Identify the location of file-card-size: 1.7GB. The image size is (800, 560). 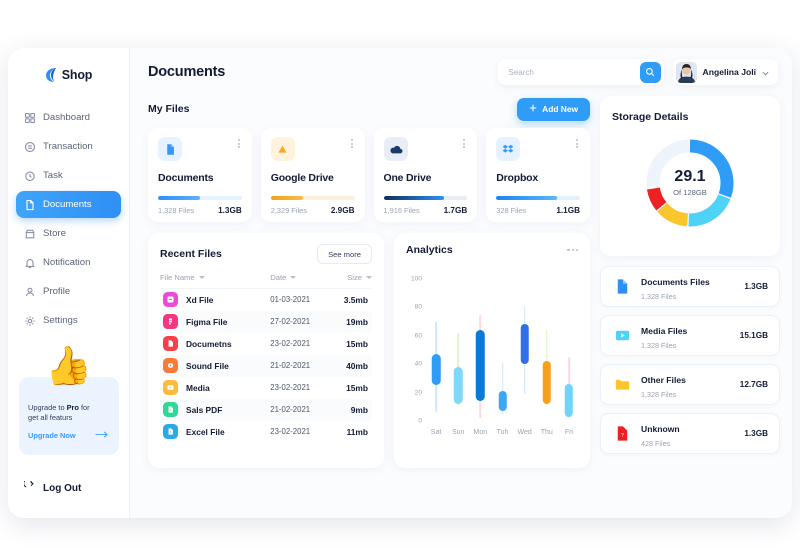
(455, 210).